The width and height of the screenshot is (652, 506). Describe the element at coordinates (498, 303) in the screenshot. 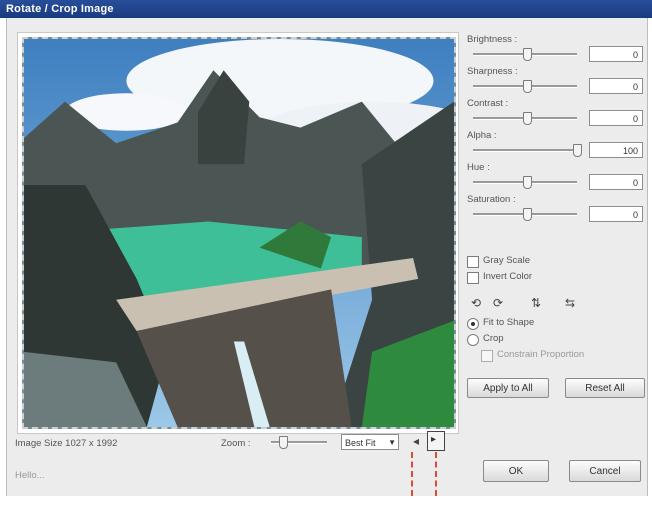

I see `rotate-right-icon: ⟳` at that location.